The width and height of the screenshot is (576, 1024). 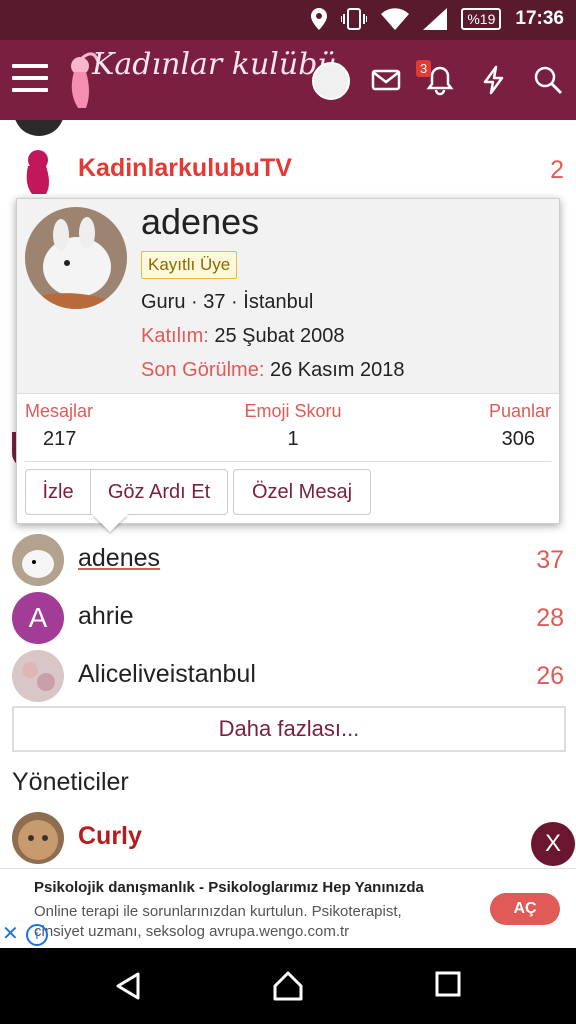 I want to click on lightning-icon, so click(x=494, y=80).